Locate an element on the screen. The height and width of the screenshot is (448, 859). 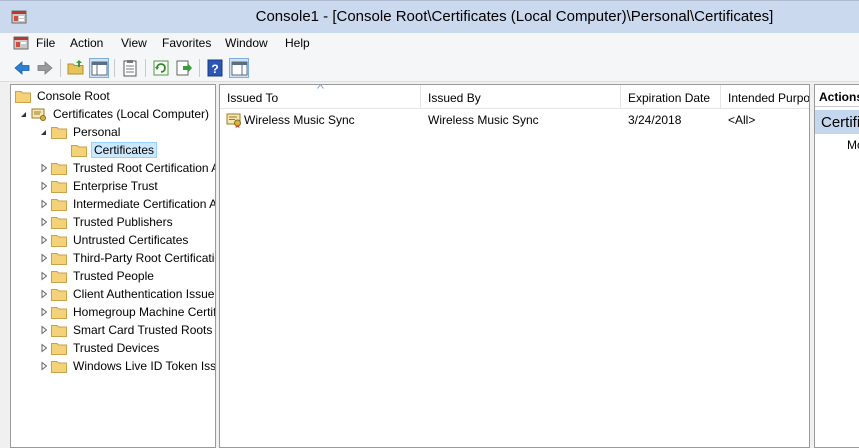
tree-item-label: Homegroup Machine Certificates is located at coordinates (144, 312).